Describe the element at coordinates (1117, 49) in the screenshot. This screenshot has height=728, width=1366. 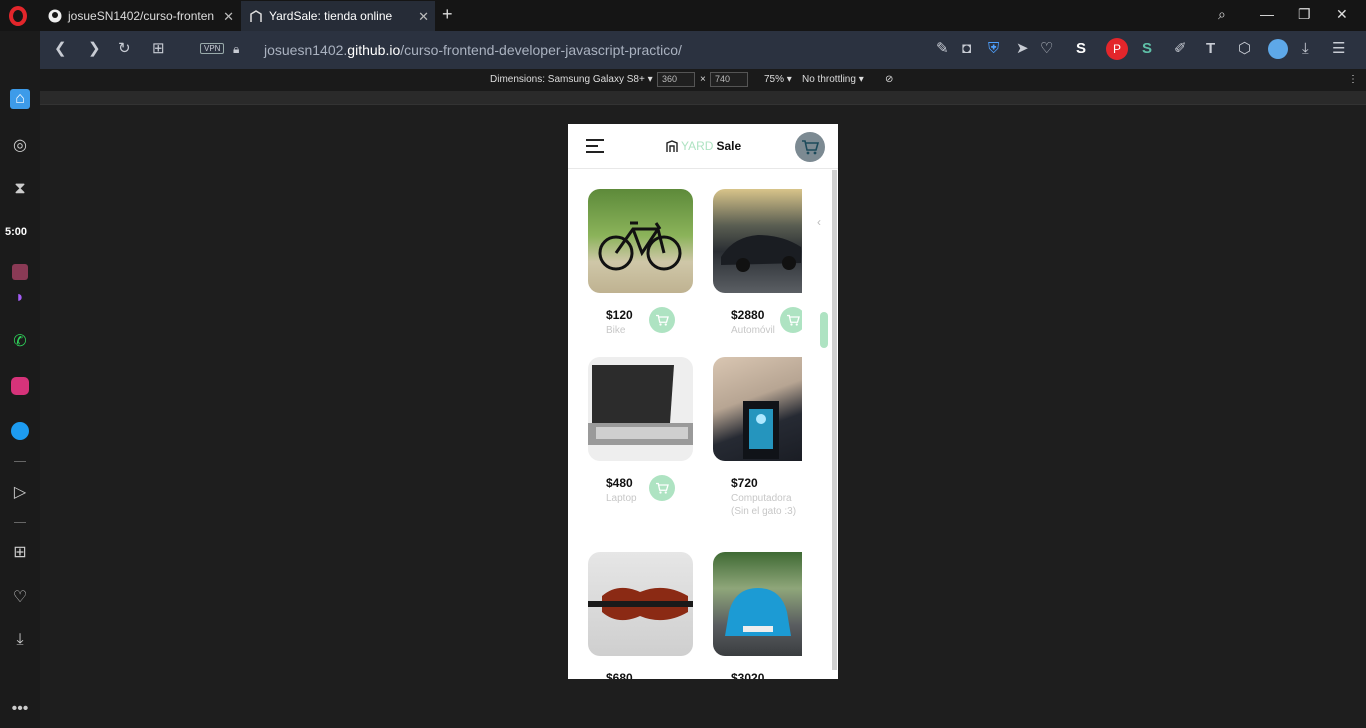
I see `pinterest-icon: P` at that location.